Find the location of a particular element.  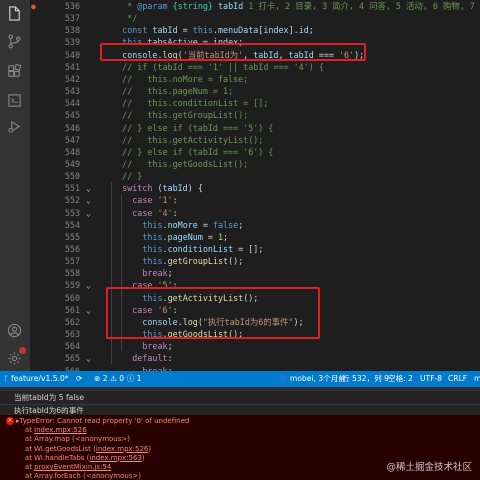

code-line: 559 ⌄ case '5': is located at coordinates (255, 285).